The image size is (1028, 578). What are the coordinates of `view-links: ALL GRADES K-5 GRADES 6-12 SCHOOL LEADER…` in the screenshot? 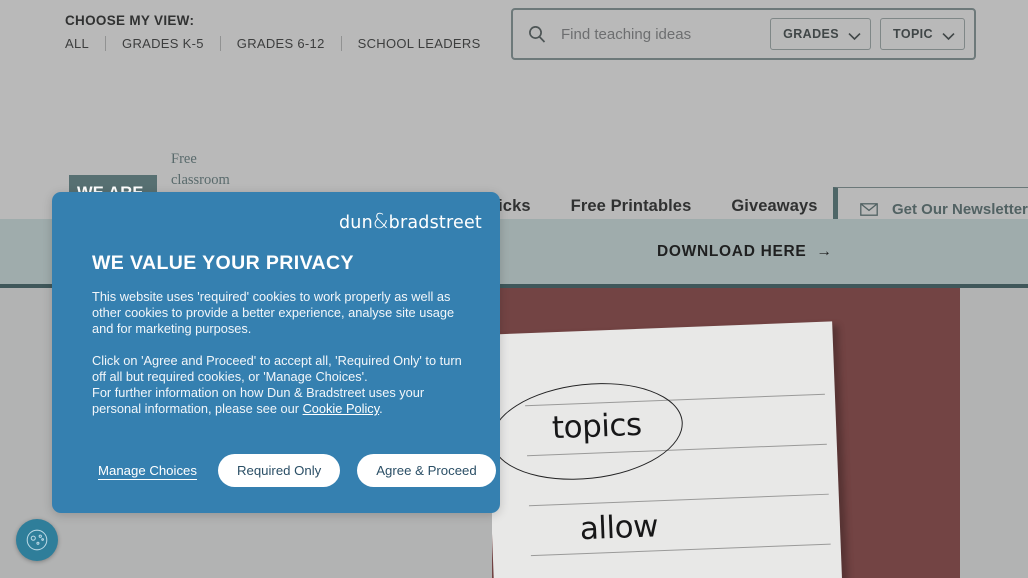 It's located at (281, 43).